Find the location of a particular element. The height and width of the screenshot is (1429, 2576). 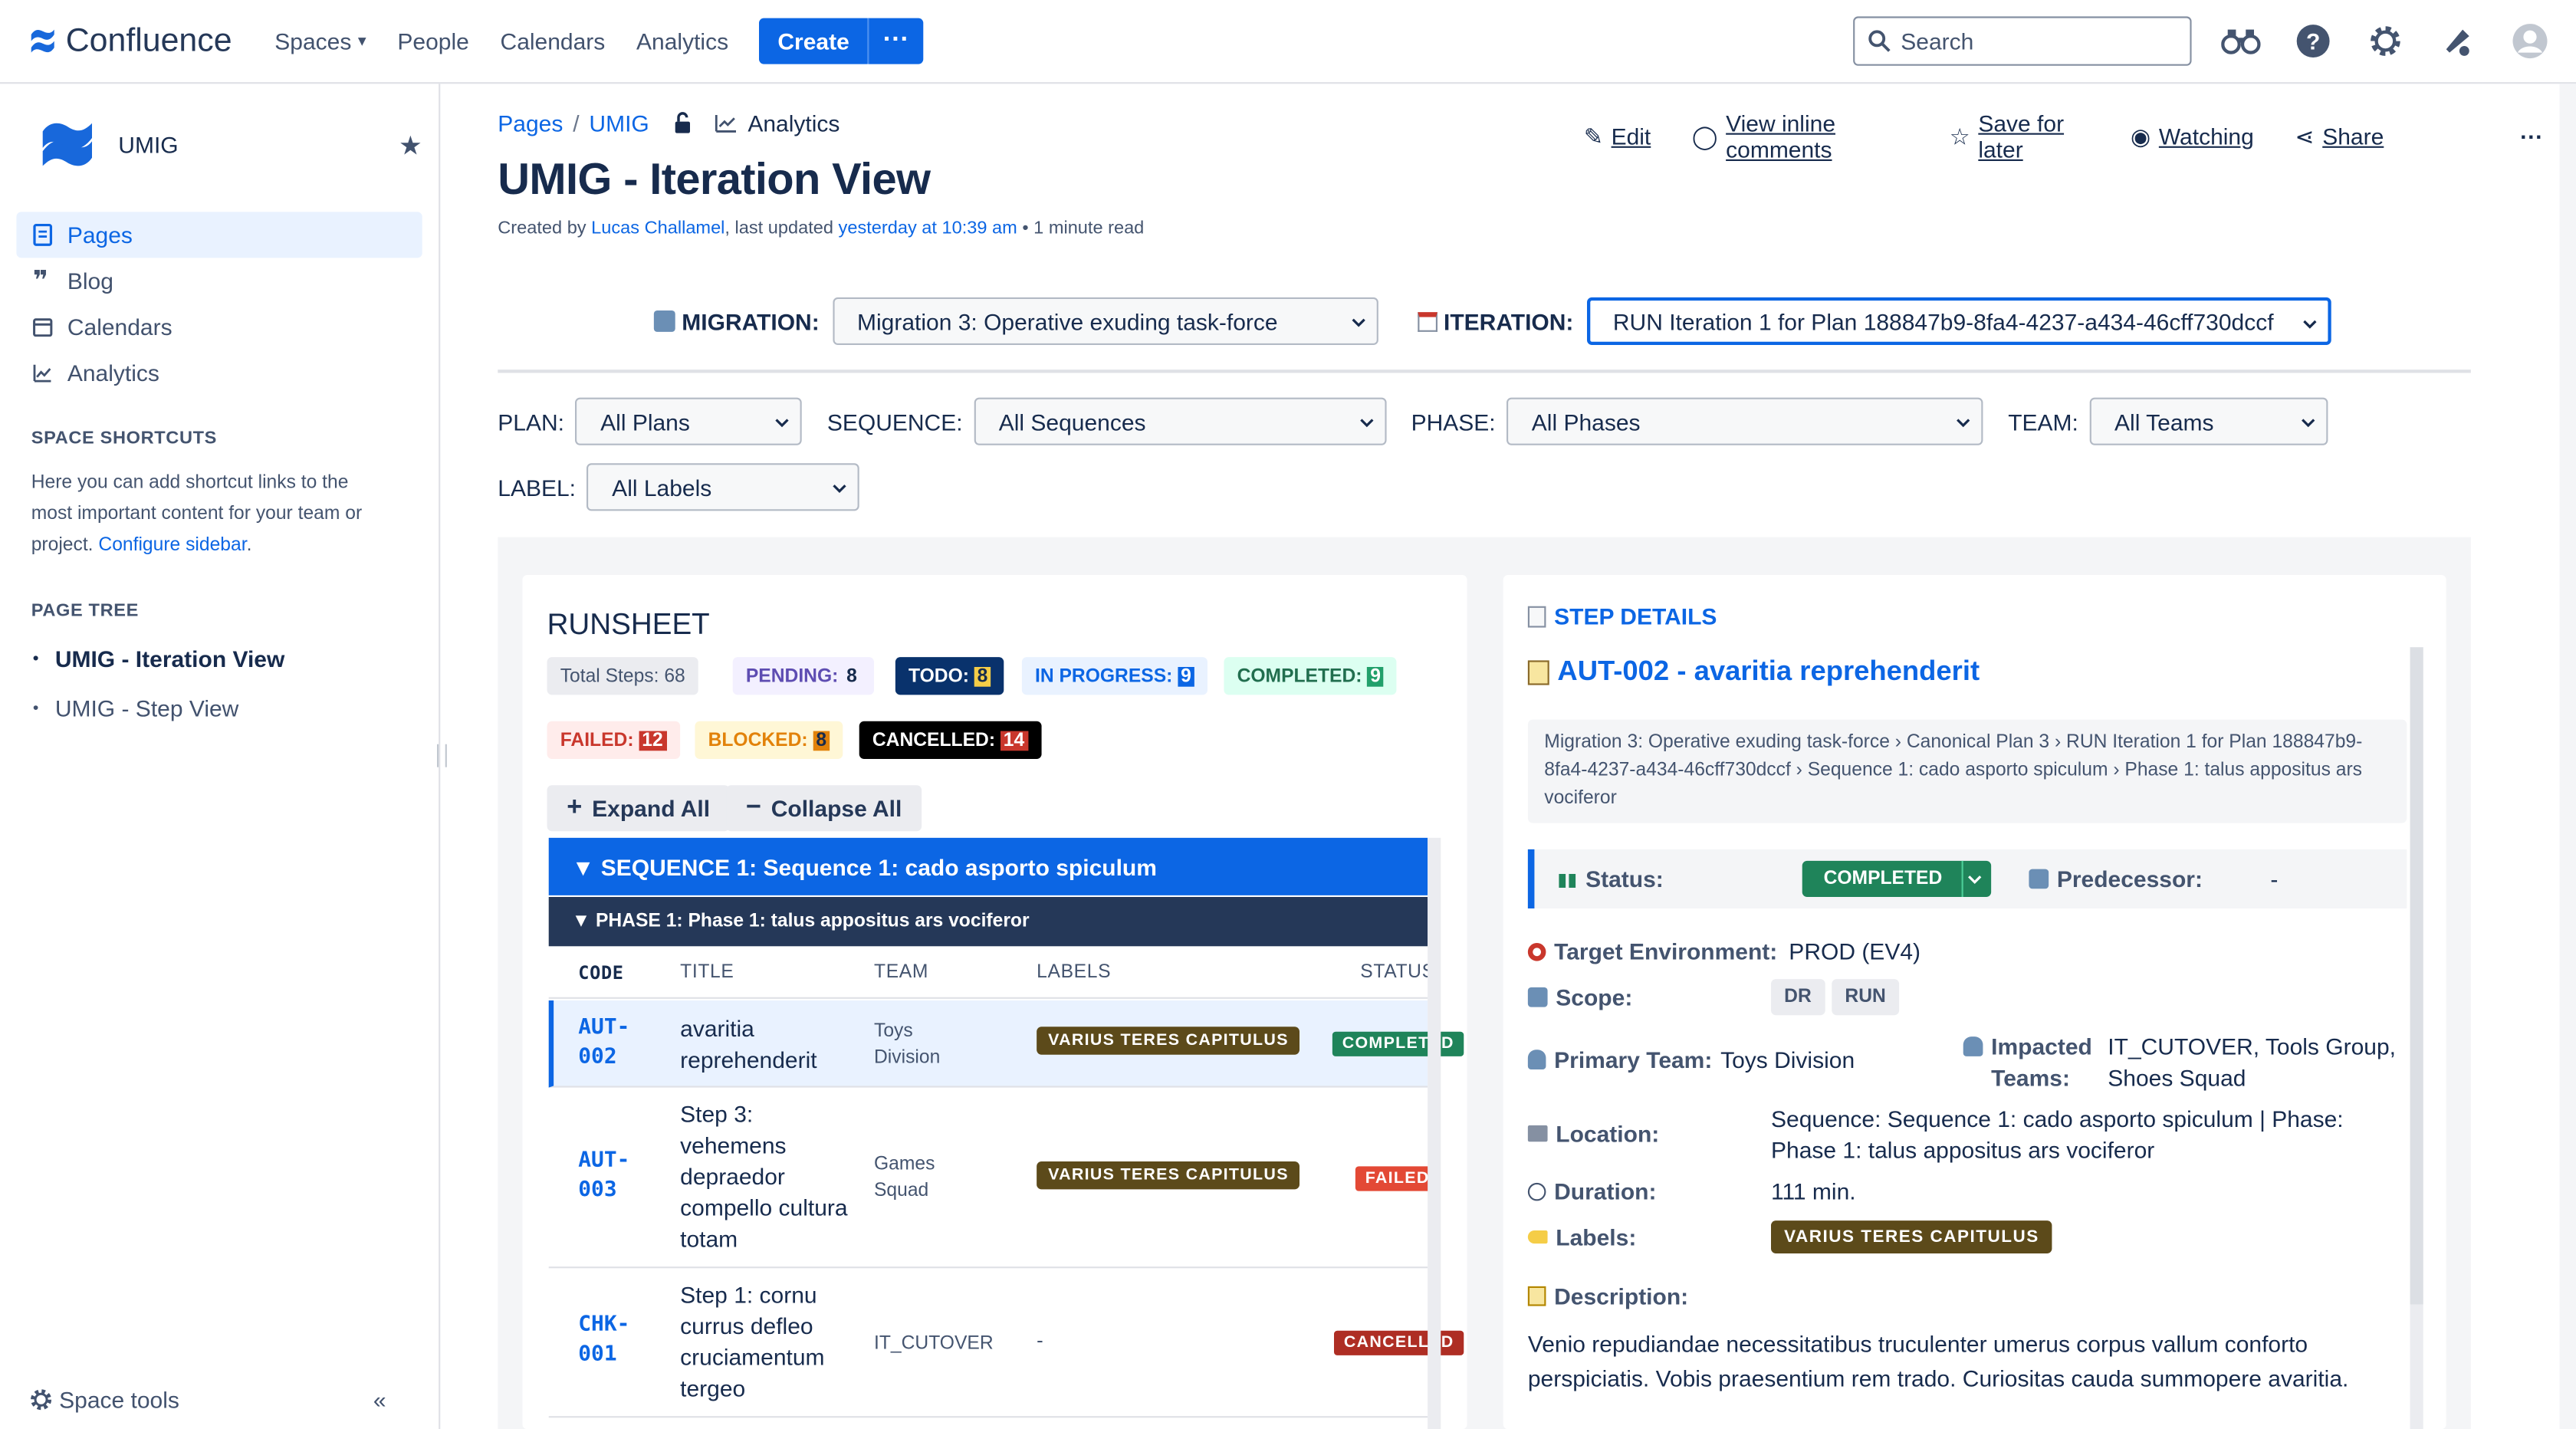

tree-item-step-view: • UMIG - Step View is located at coordinates (219, 708).